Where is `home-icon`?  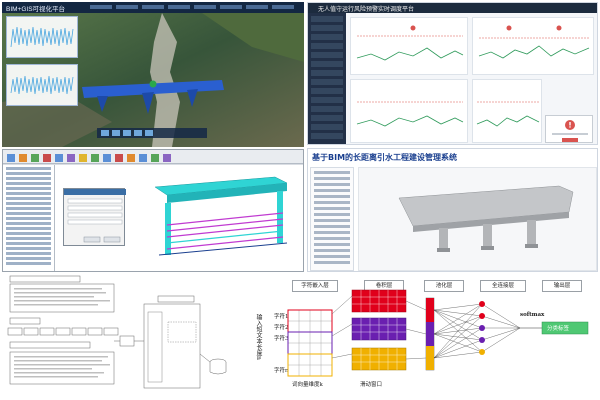
home-icon is located at coordinates (149, 133).